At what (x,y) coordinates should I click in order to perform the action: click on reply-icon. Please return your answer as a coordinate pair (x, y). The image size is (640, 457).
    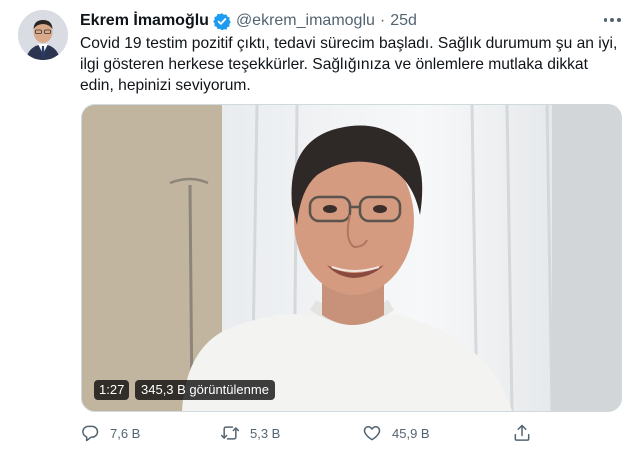
    Looking at the image, I should click on (90, 433).